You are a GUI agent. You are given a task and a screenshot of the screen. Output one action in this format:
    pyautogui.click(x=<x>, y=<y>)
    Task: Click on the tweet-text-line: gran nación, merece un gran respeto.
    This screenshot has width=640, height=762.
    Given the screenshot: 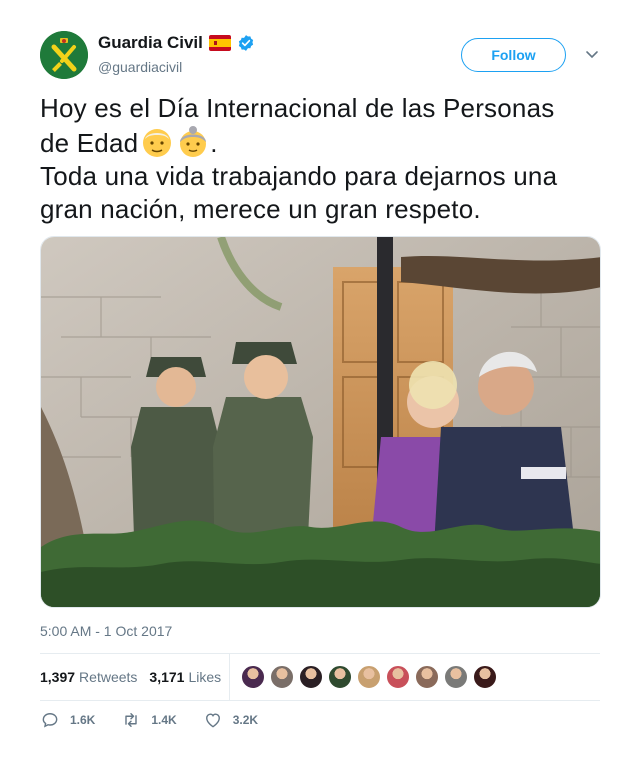 What is the action you would take?
    pyautogui.click(x=260, y=209)
    